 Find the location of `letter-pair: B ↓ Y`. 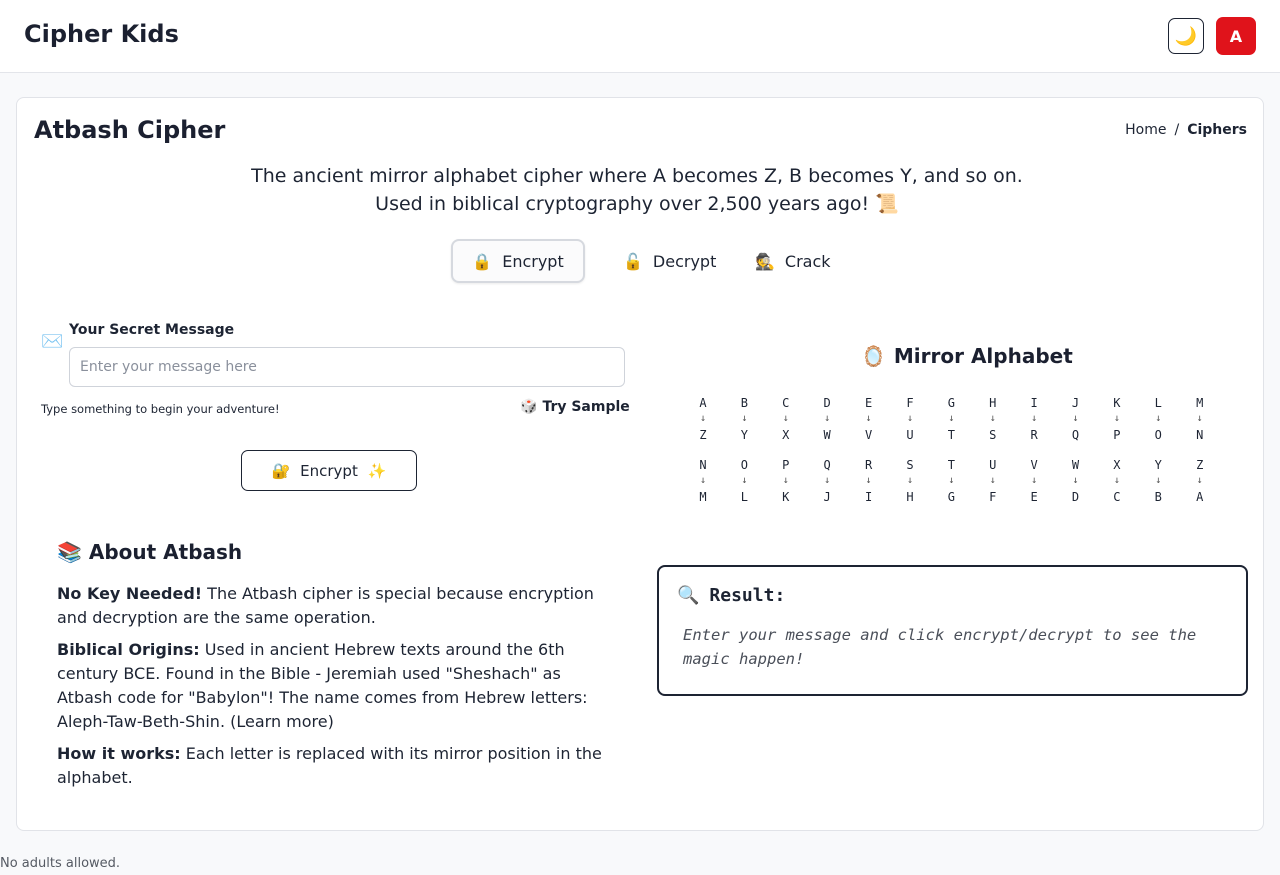

letter-pair: B ↓ Y is located at coordinates (744, 419).